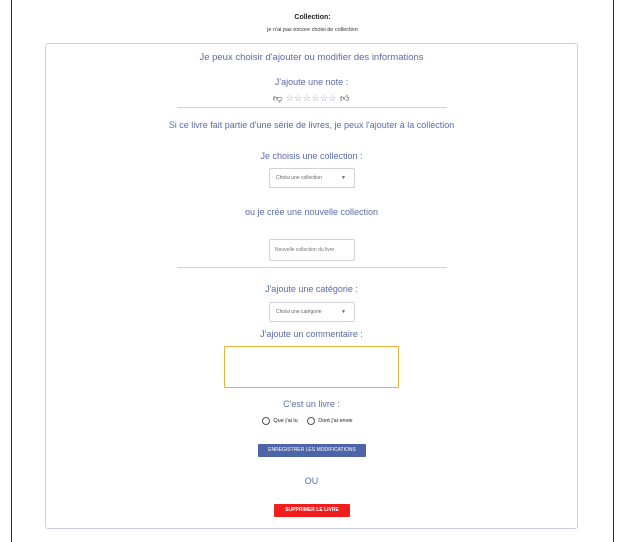 The height and width of the screenshot is (542, 627). I want to click on delete-button: SUPPRIMER LE LIVRE, so click(312, 510).